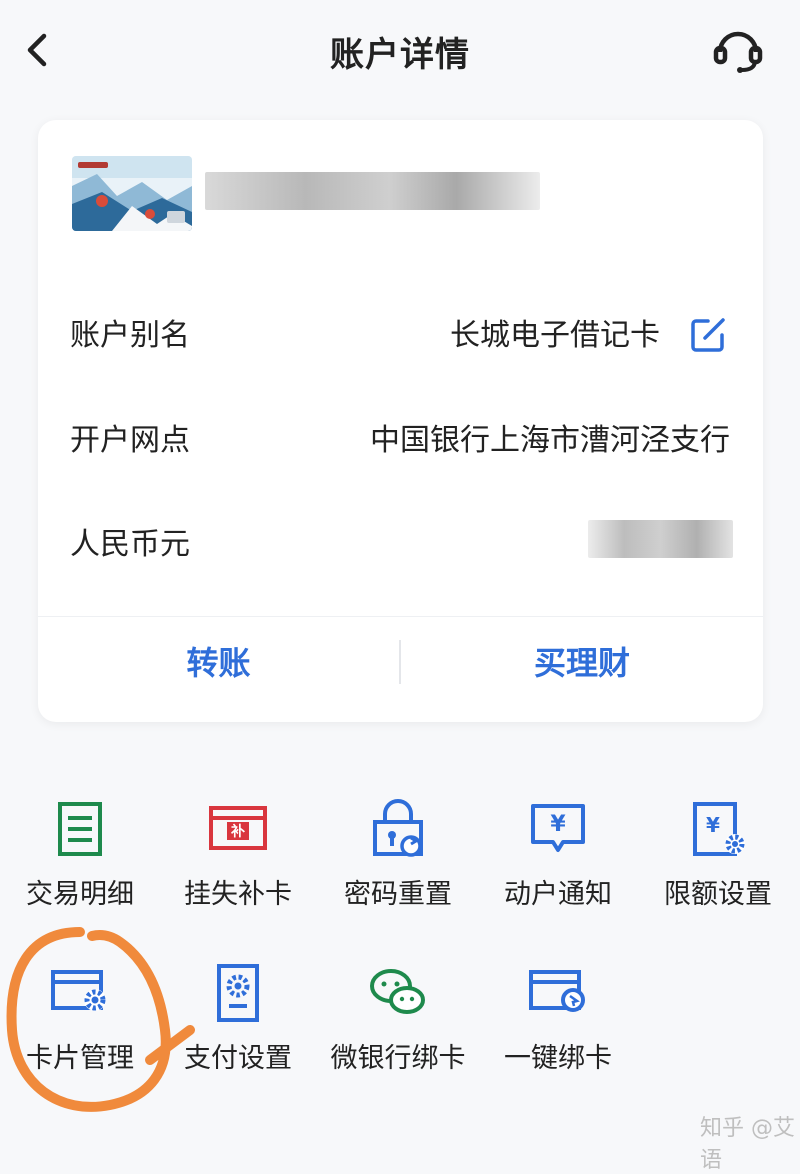  Describe the element at coordinates (80, 873) in the screenshot. I see `service-transaction-details: 交易明细` at that location.